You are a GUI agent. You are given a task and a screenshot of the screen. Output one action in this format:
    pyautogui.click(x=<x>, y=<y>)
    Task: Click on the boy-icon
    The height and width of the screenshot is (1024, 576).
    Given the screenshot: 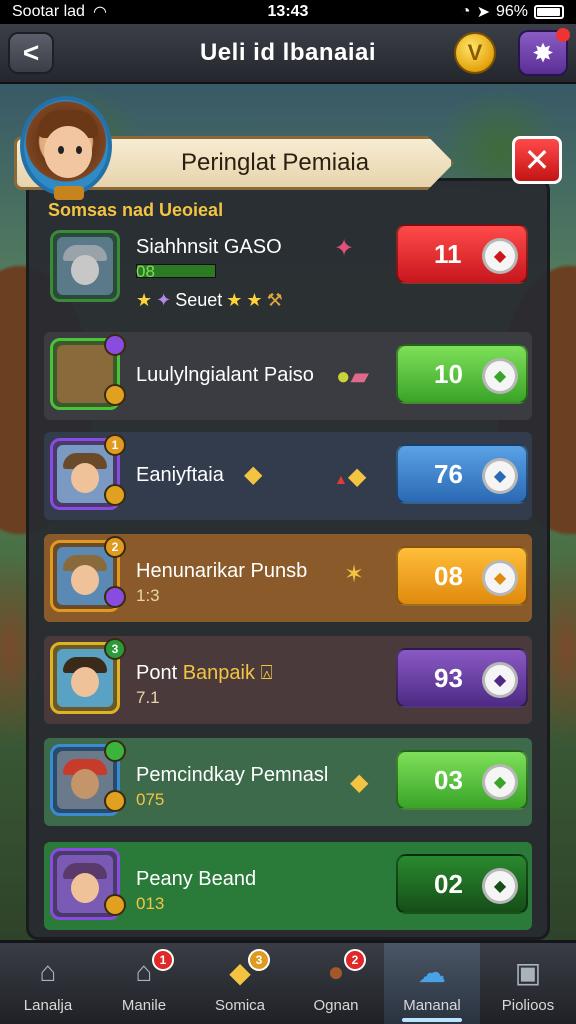 What is the action you would take?
    pyautogui.click(x=85, y=678)
    